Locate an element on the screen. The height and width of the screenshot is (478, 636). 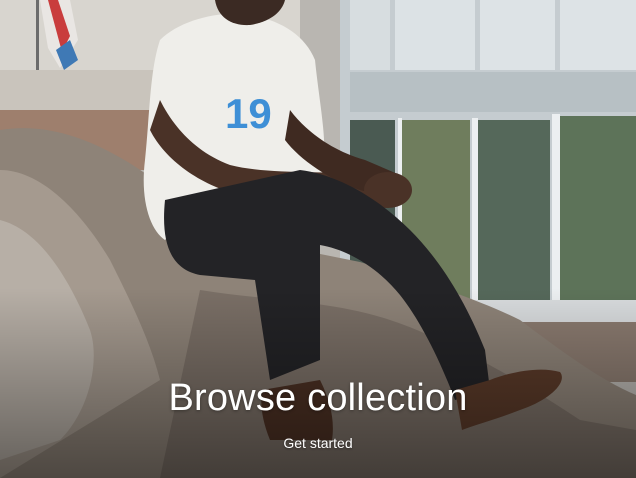
hero-title: Browse collection is located at coordinates (318, 398).